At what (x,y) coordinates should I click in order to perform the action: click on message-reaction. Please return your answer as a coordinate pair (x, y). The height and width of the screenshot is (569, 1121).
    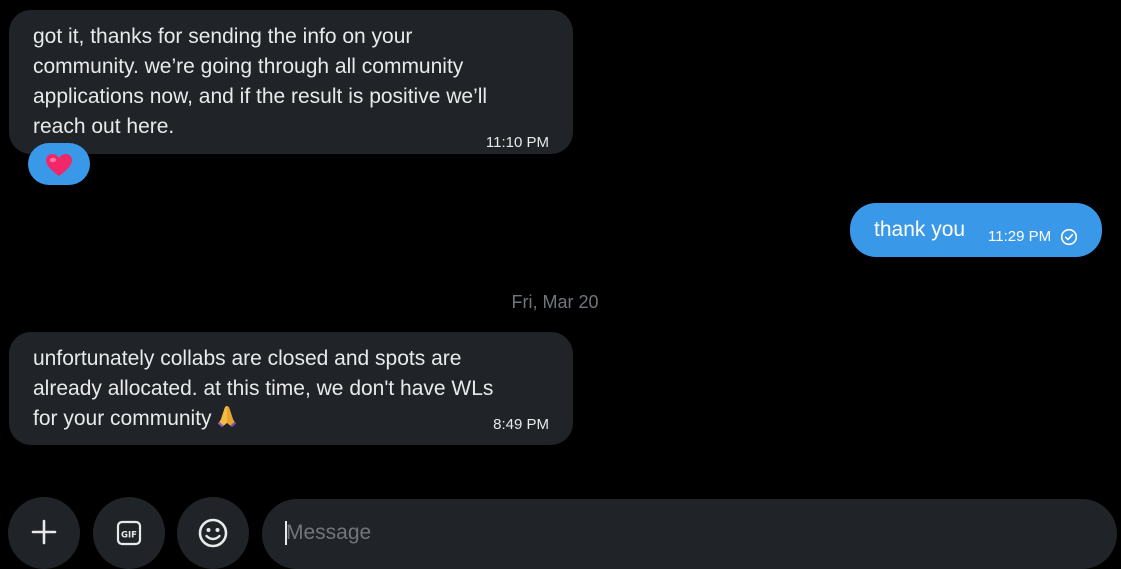
    Looking at the image, I should click on (59, 164).